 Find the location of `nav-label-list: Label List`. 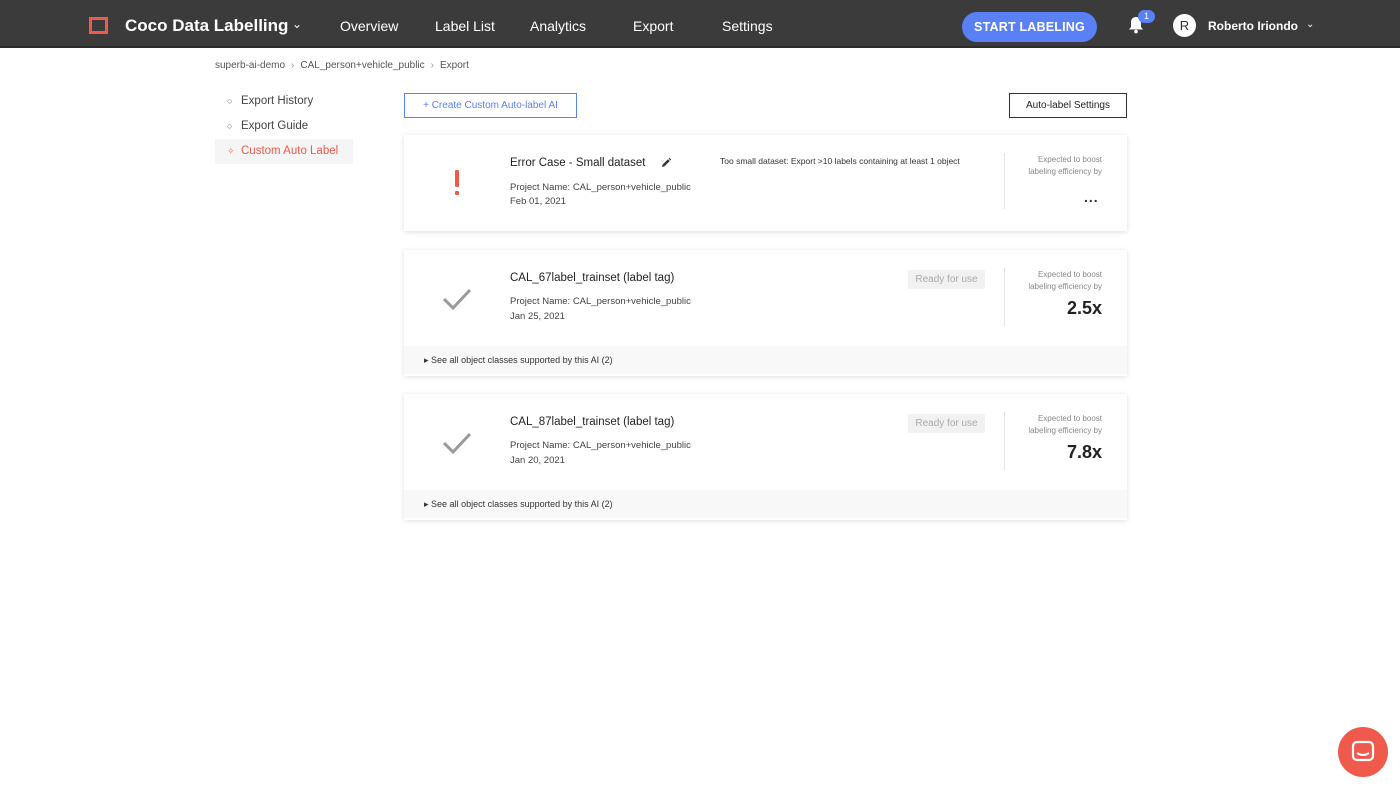

nav-label-list: Label List is located at coordinates (465, 26).